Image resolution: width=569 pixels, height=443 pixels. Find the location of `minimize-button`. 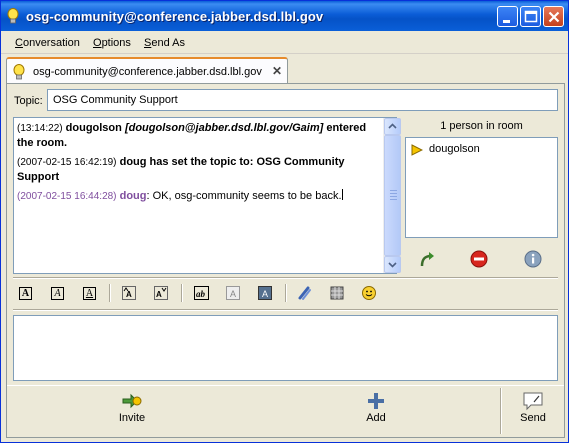

minimize-button is located at coordinates (507, 16).